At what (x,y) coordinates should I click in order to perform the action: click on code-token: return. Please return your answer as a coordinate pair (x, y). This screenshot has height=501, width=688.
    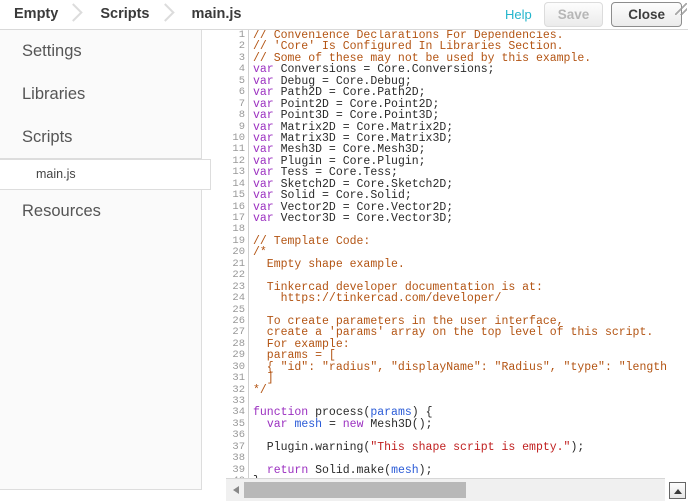
    Looking at the image, I should click on (287, 470).